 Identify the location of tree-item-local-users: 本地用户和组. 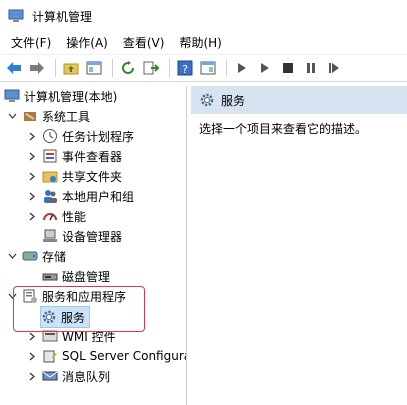
(80, 196).